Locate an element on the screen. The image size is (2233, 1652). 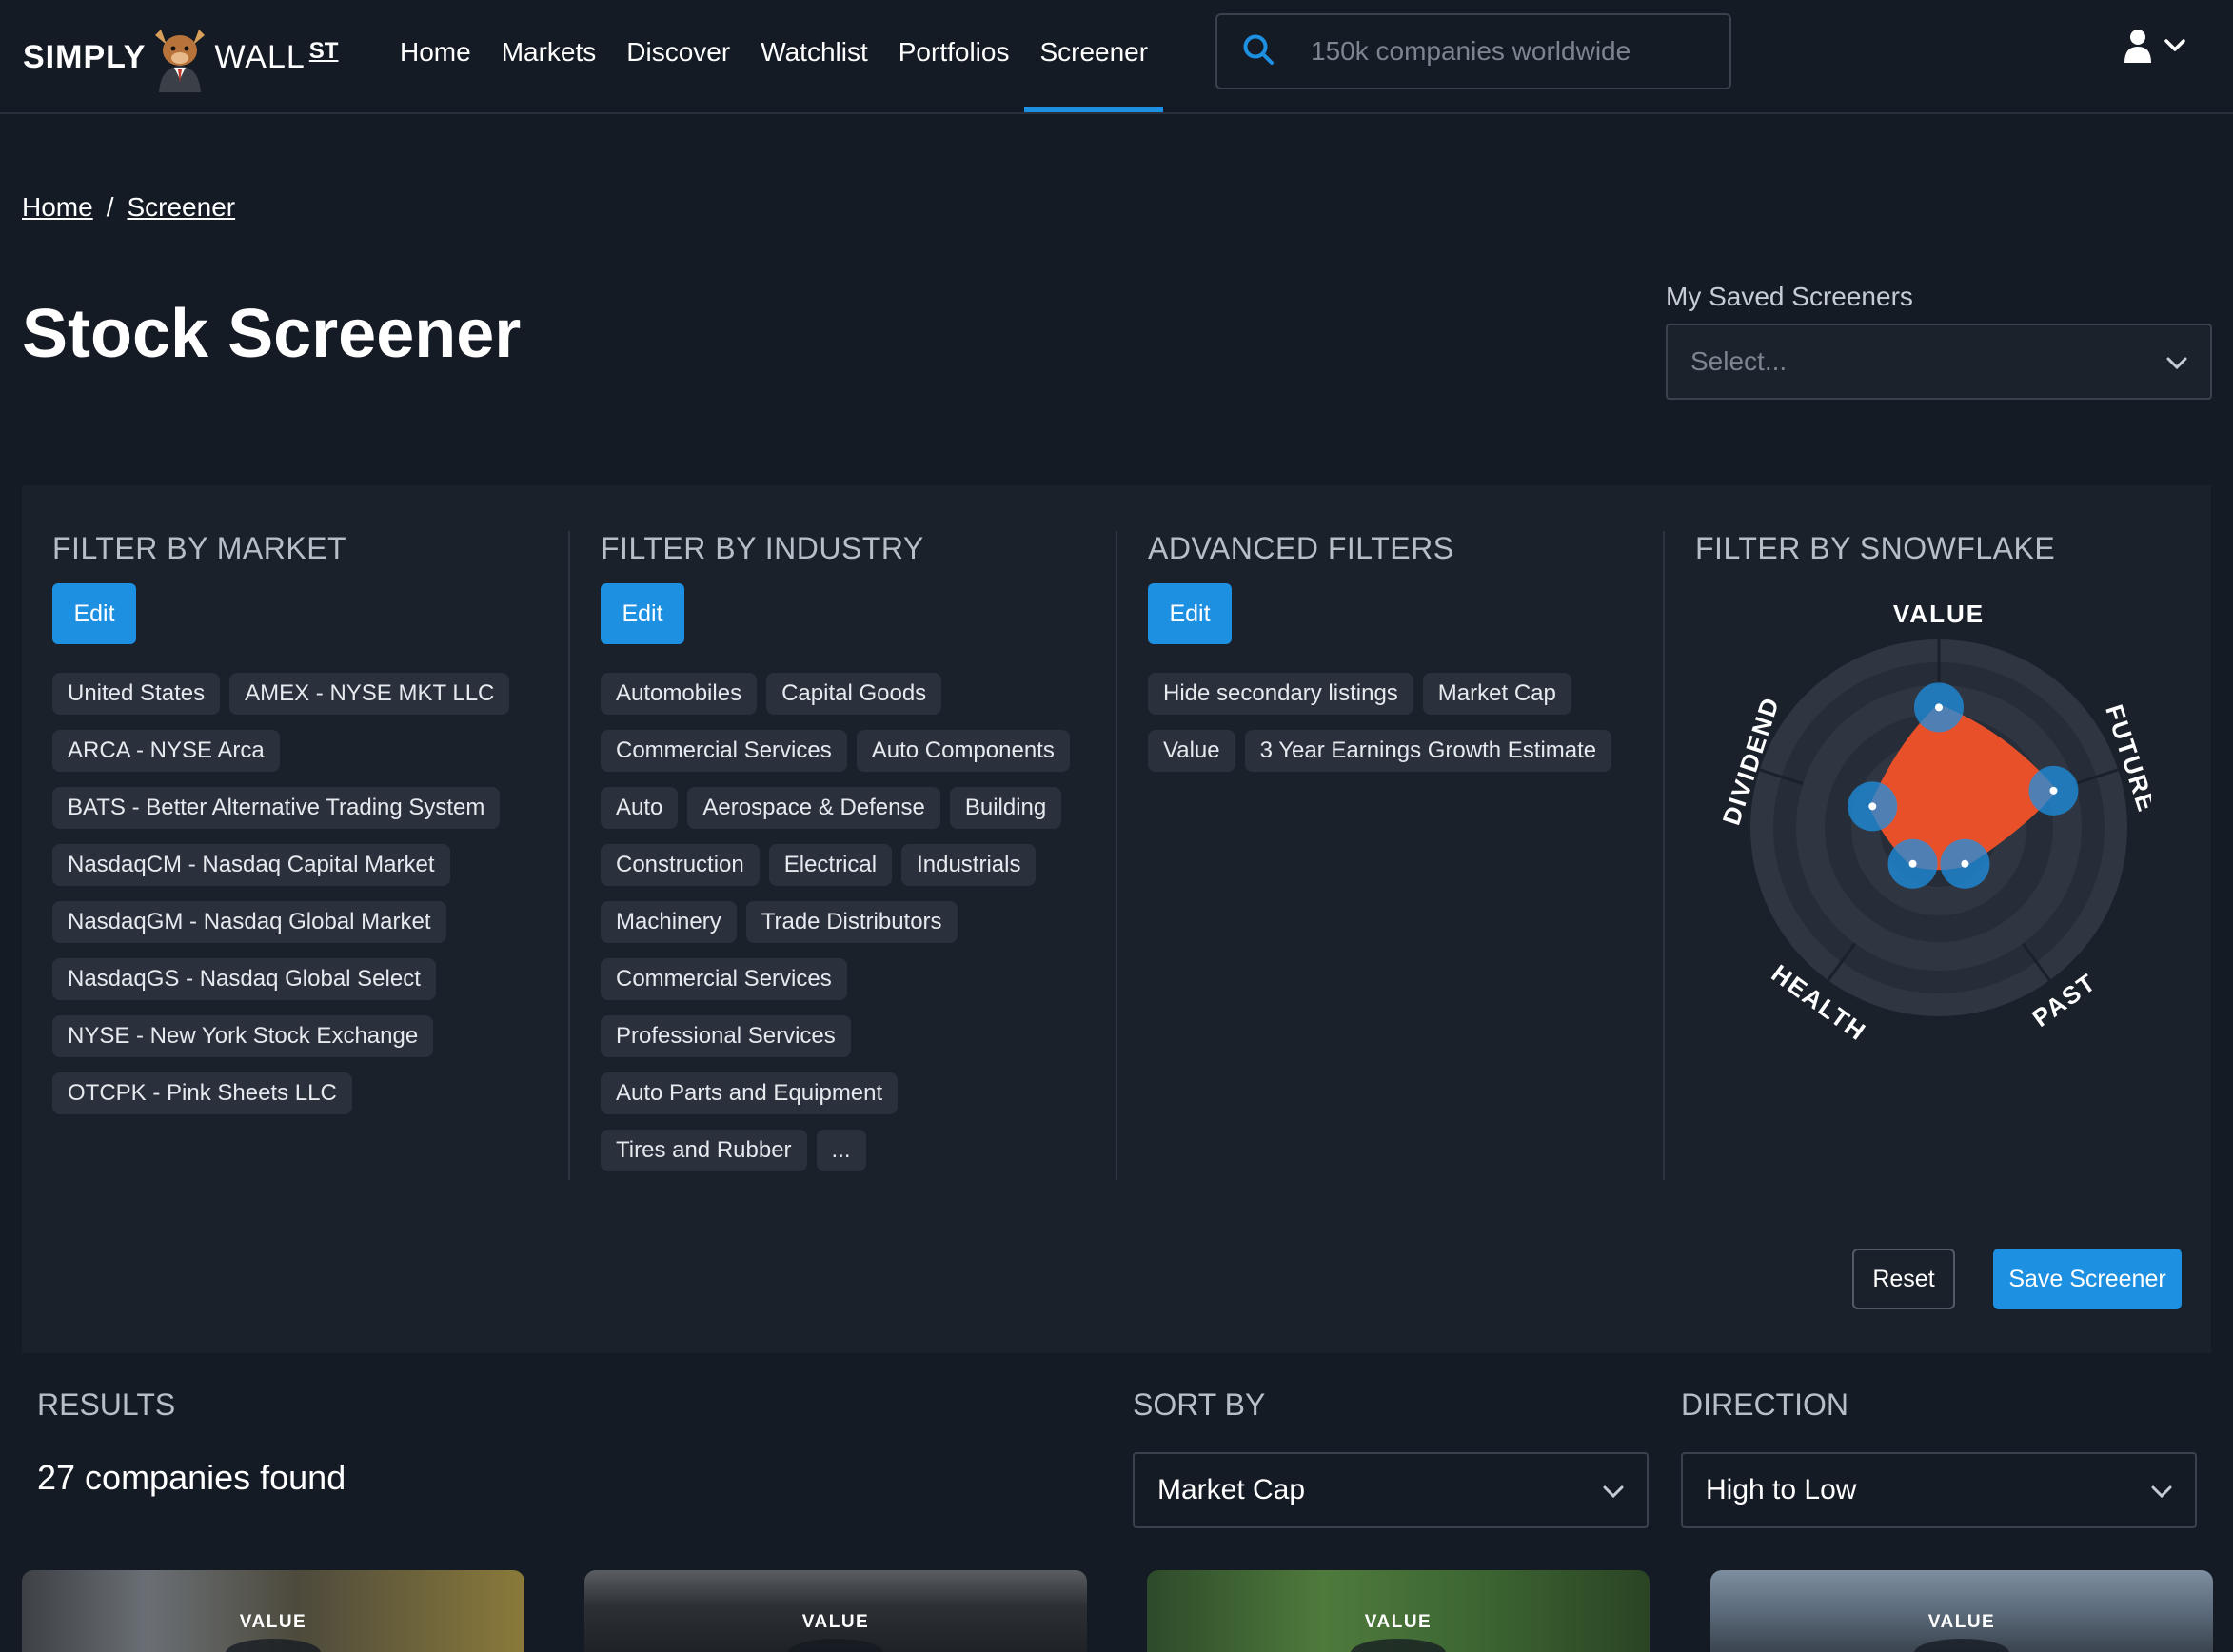
industry-tag: Capital Goods is located at coordinates (854, 694).